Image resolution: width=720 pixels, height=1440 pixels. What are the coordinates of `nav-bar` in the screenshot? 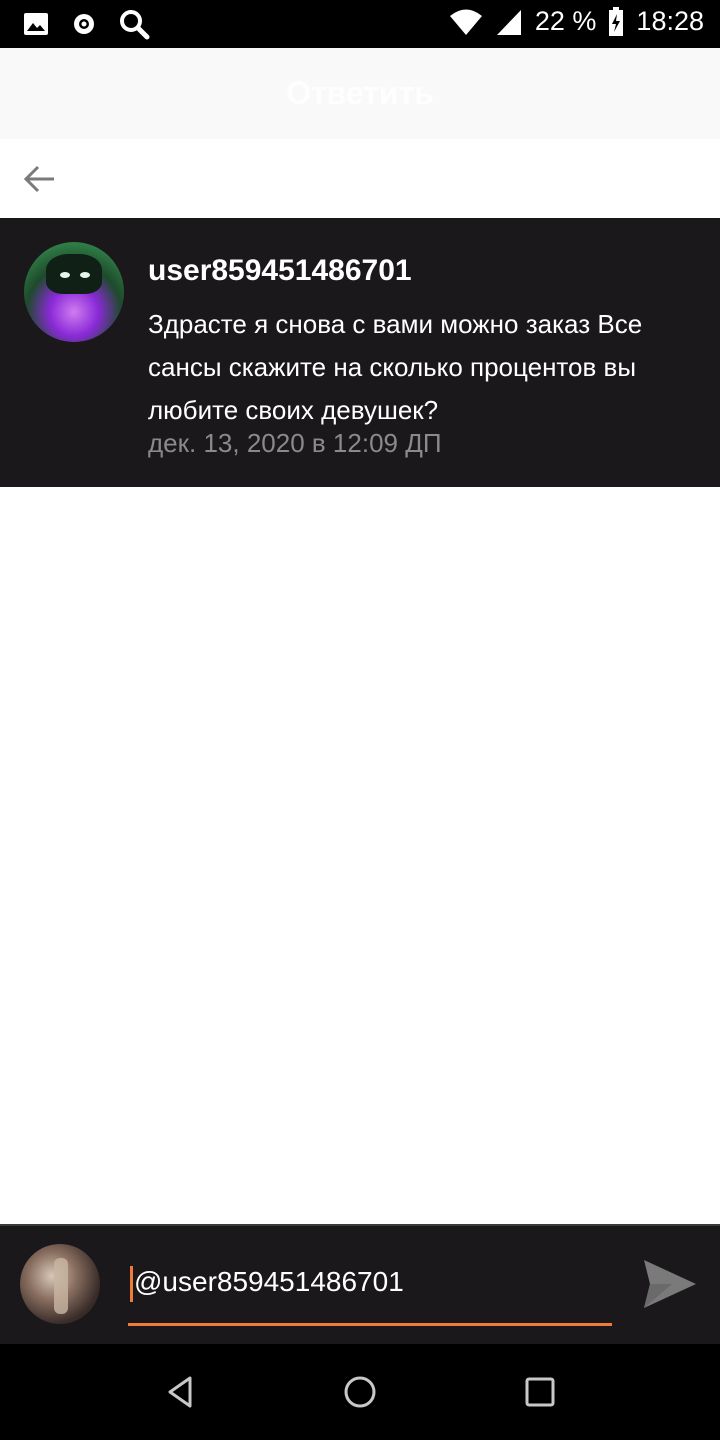 It's located at (360, 1392).